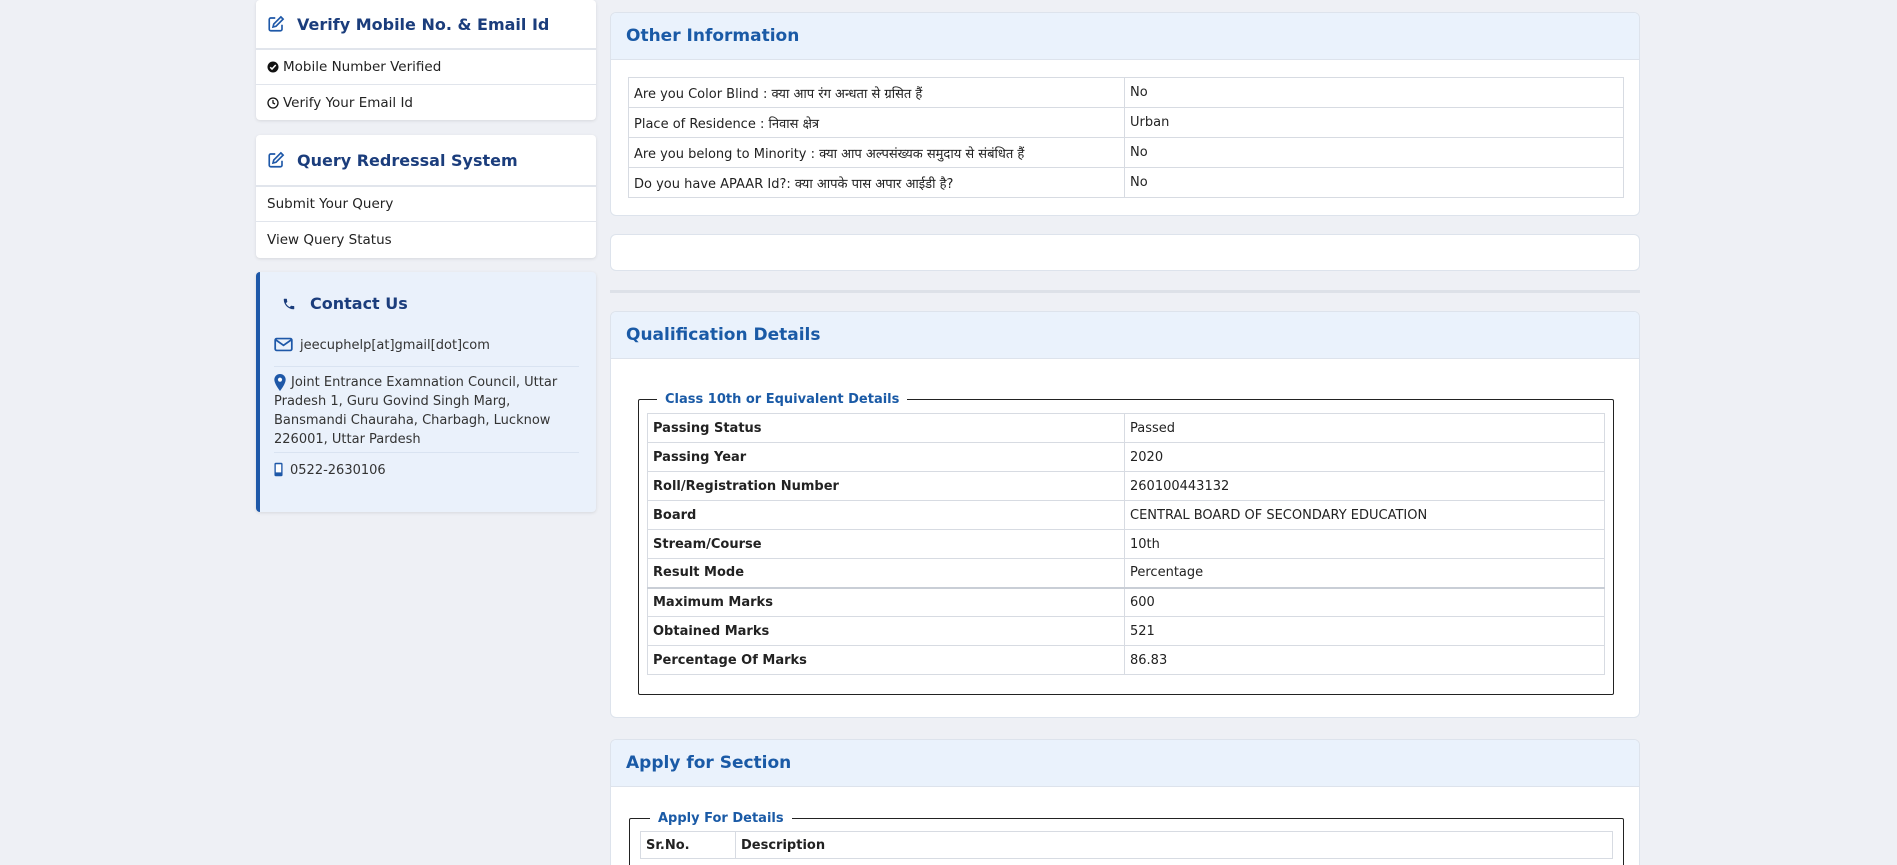 The image size is (1897, 865). I want to click on table-row: Stream/Course 10th, so click(1126, 544).